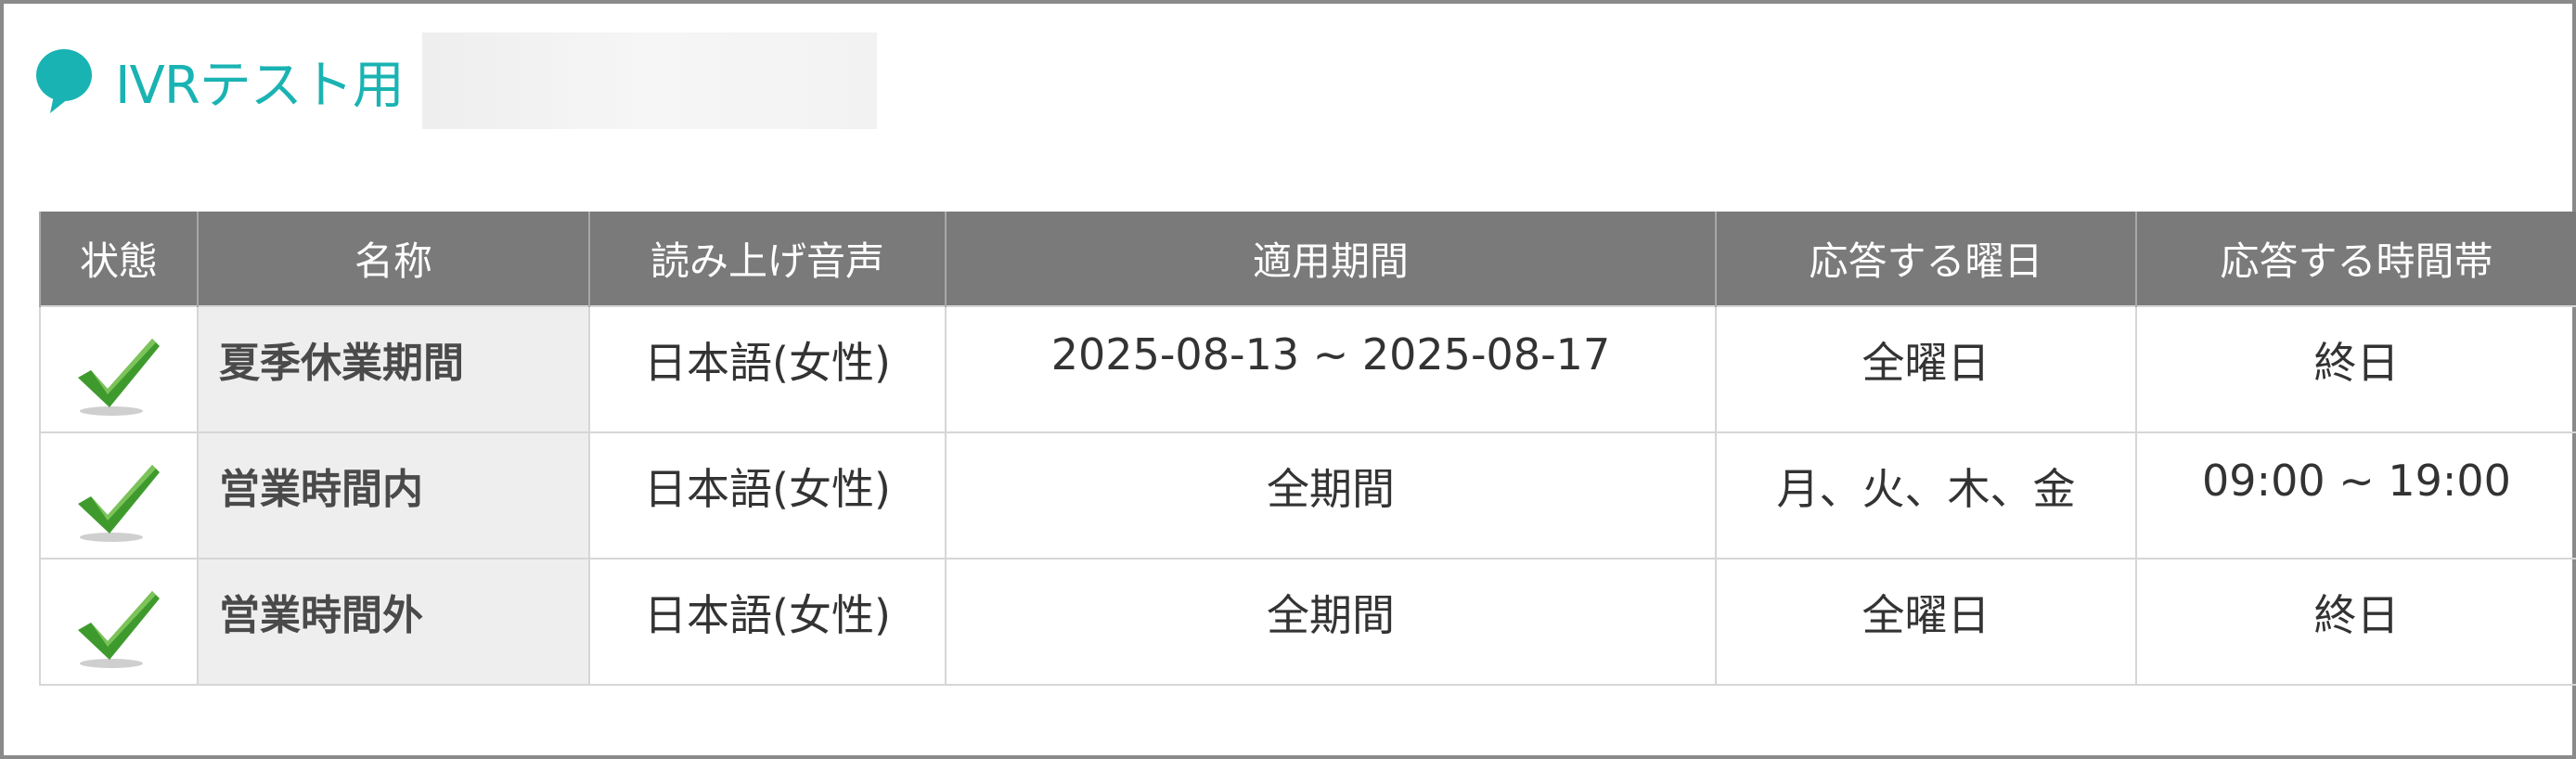  I want to click on table-header-row: 状態 名称 読み上げ音声 適用期間 応答する曜日 応答する時間帯, so click(1308, 259).